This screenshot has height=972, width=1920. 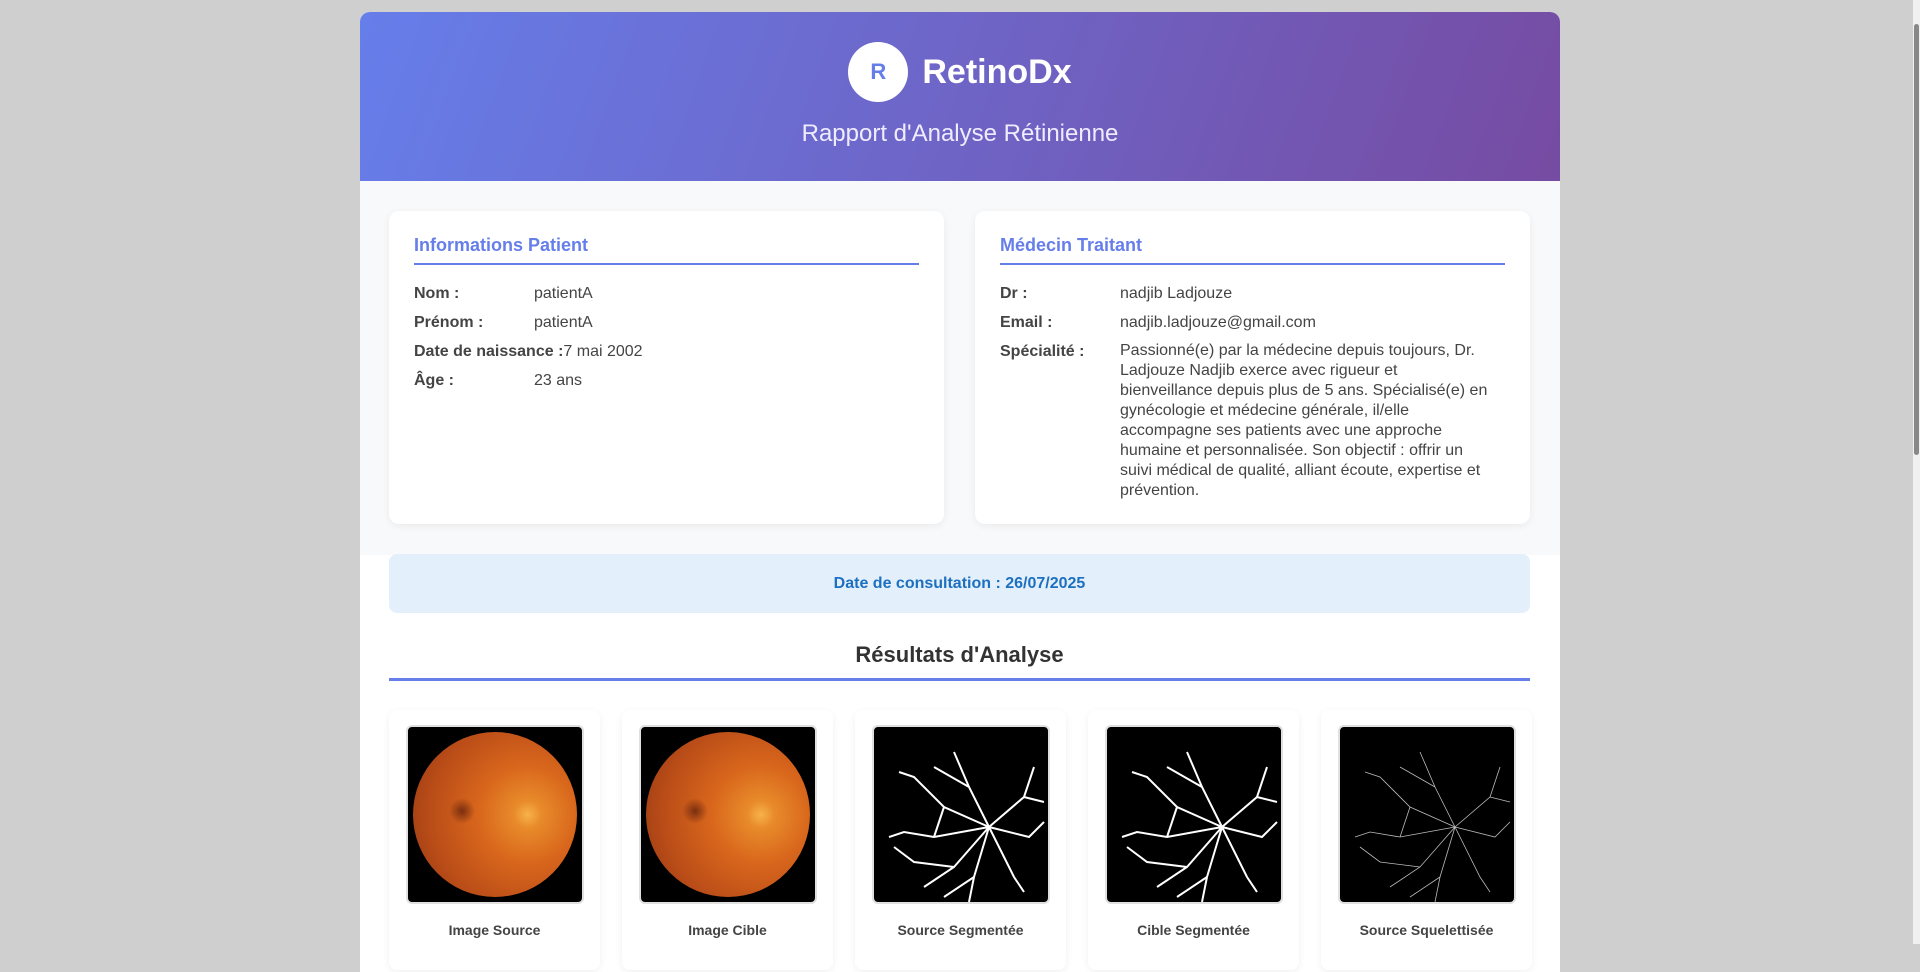 I want to click on label: Nom :, so click(x=437, y=293).